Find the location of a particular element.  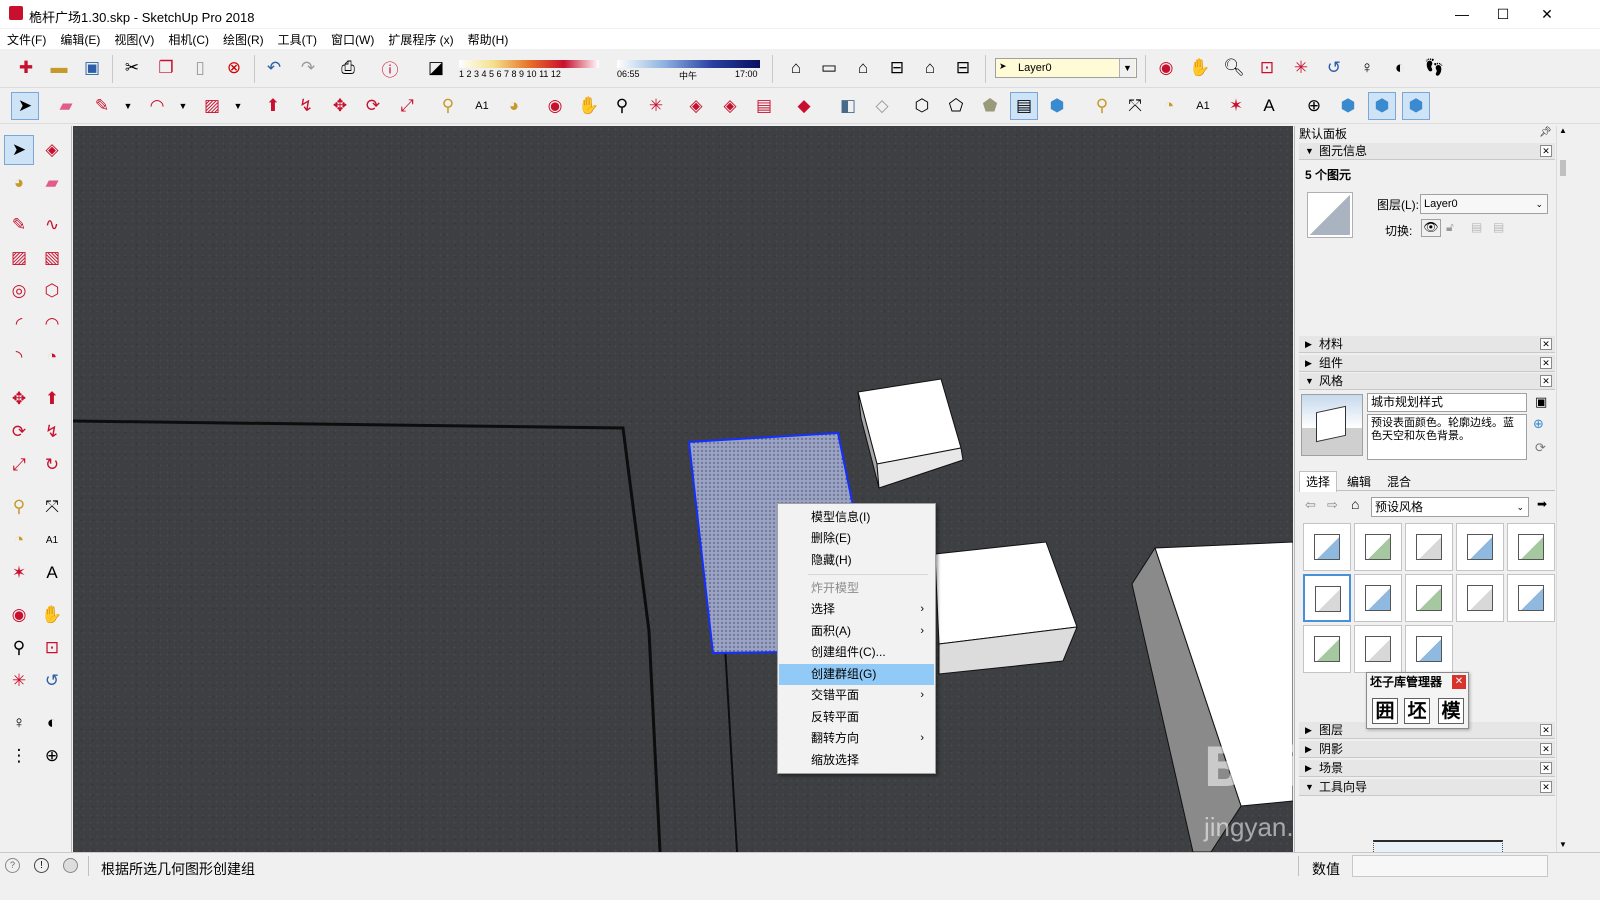

style-description-field: 预设表面颜色。轮廓边线。蓝色天空和灰色背景。 is located at coordinates (1447, 437).